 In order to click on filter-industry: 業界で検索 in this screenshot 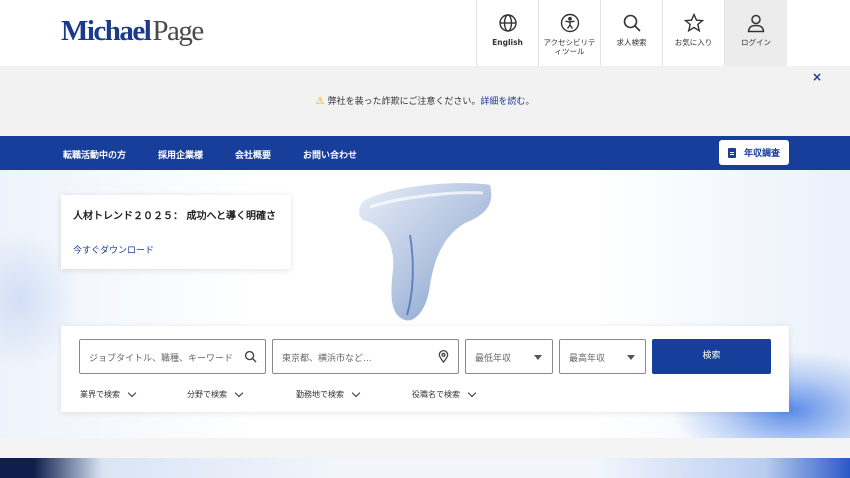, I will do `click(108, 394)`.